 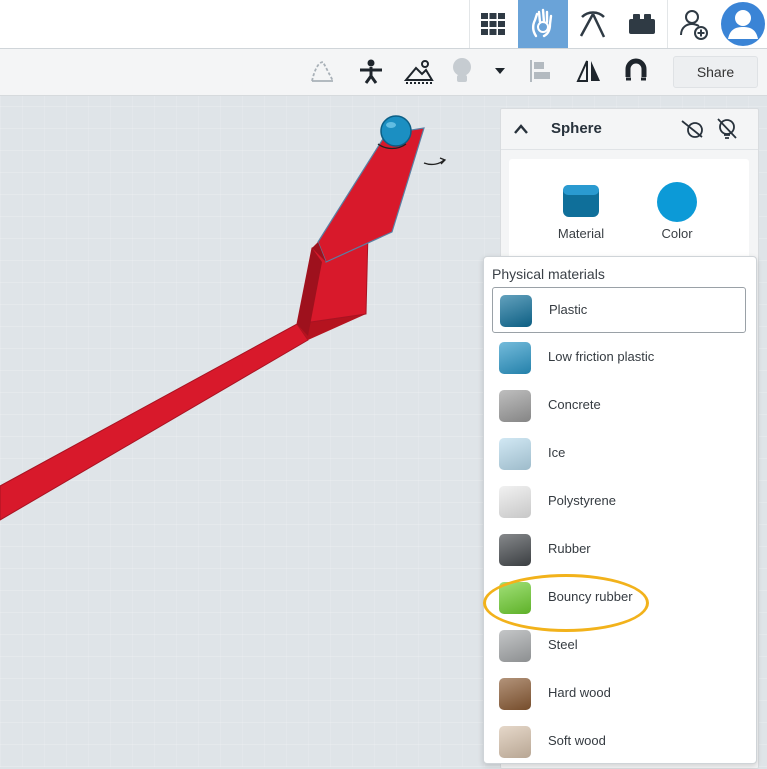 I want to click on simulate-hand-icon, so click(x=542, y=23).